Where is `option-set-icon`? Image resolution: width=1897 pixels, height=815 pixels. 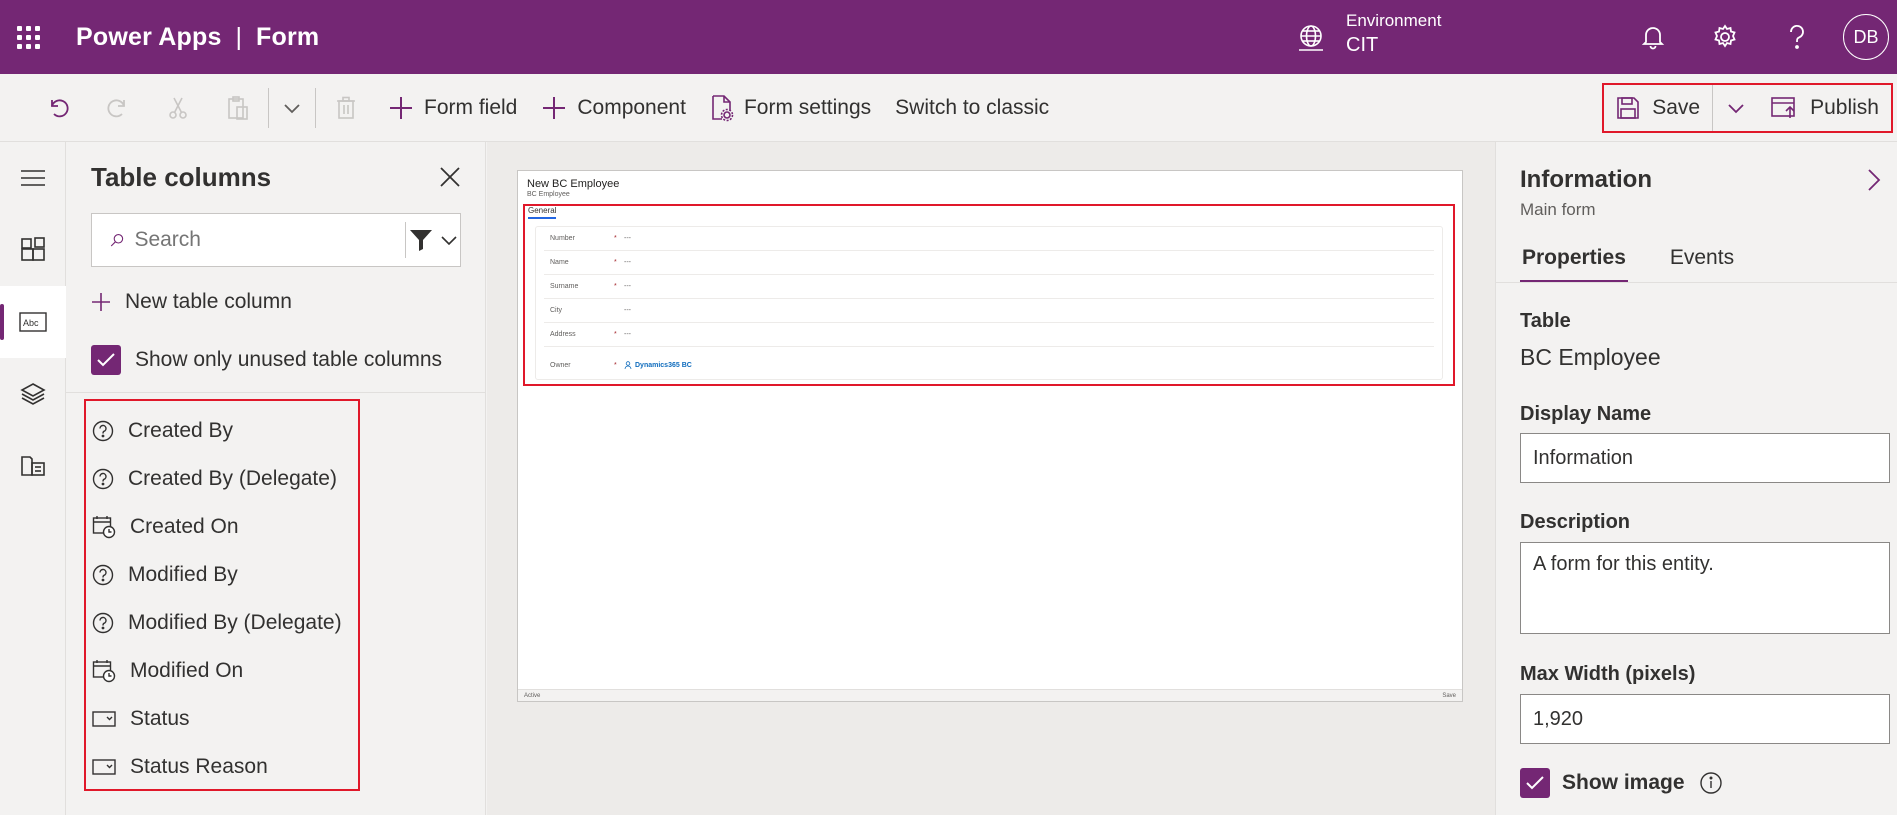 option-set-icon is located at coordinates (109, 719).